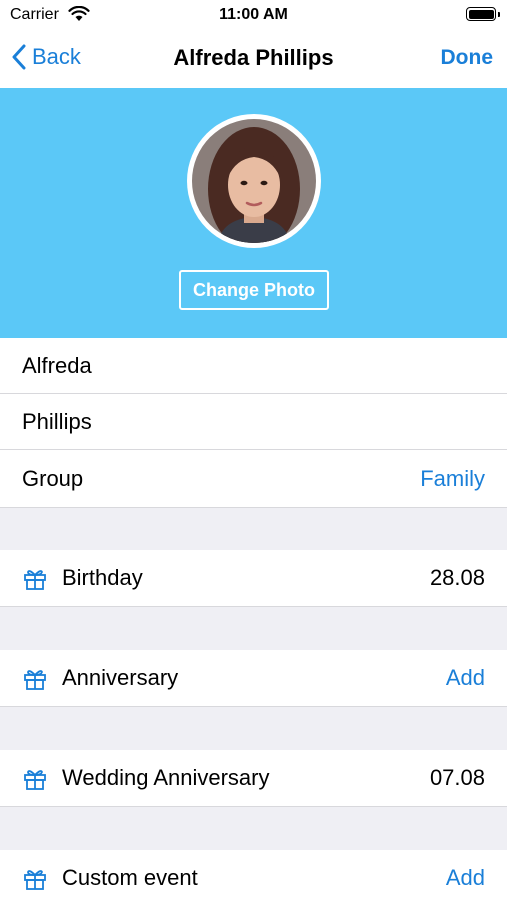  What do you see at coordinates (120, 677) in the screenshot?
I see `event-label: Anniversary` at bounding box center [120, 677].